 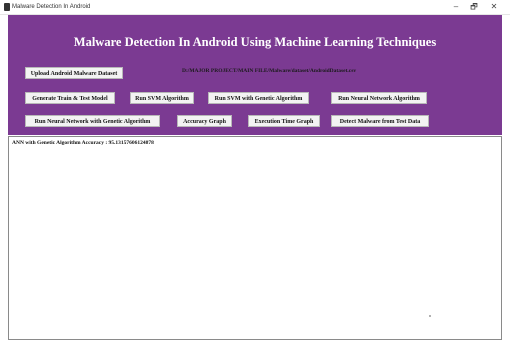 What do you see at coordinates (258, 98) in the screenshot?
I see `run-svm-genetic-button: Run SVM with Genetic Algorithm` at bounding box center [258, 98].